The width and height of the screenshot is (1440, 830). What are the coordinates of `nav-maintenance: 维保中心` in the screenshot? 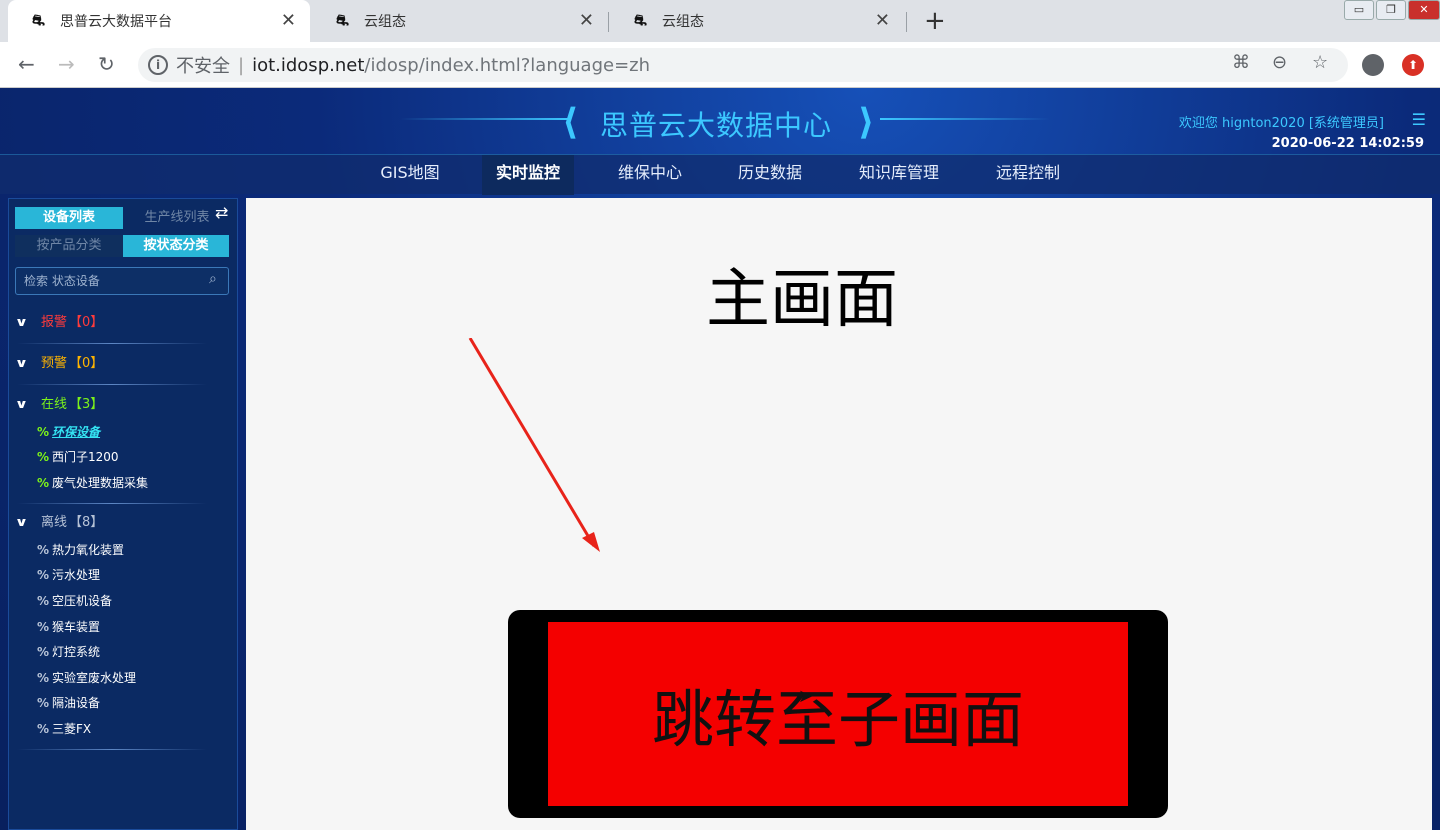 It's located at (650, 175).